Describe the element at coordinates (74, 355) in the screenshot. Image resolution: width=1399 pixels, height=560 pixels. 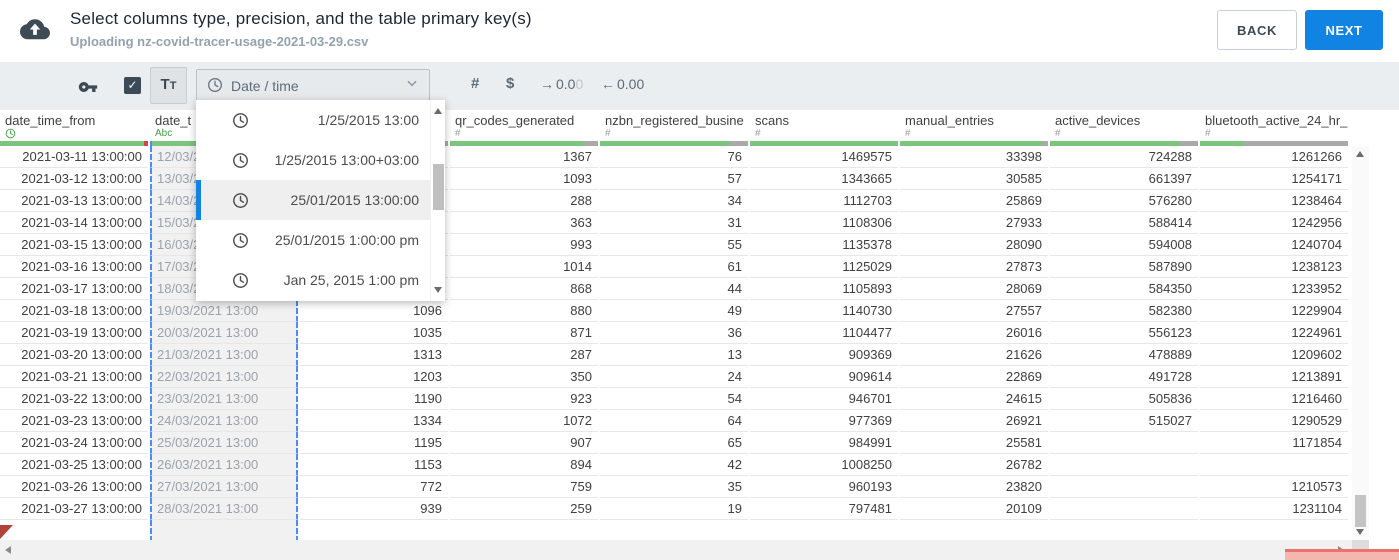
I see `table-cell: 2021-03-20 13:00:00` at that location.